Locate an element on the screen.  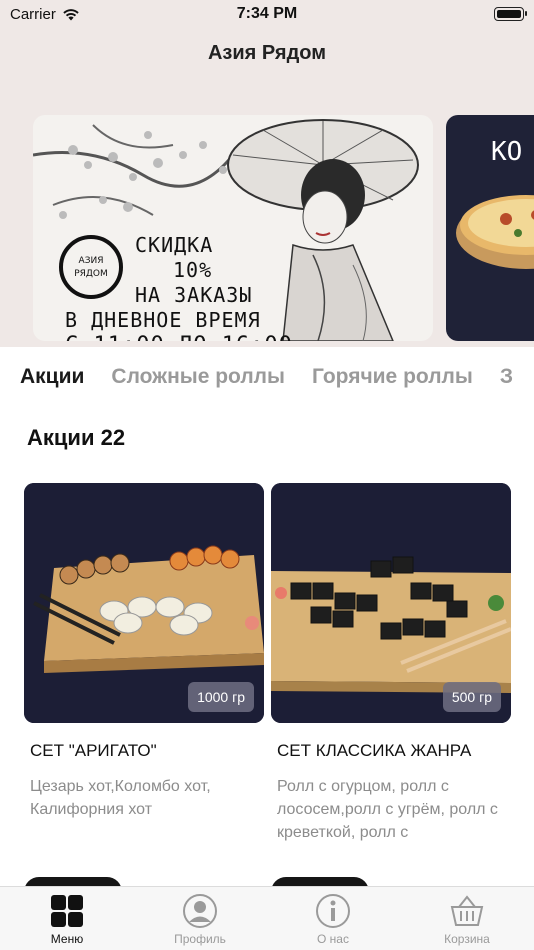
tab-menu: Меню is located at coordinates (67, 919).